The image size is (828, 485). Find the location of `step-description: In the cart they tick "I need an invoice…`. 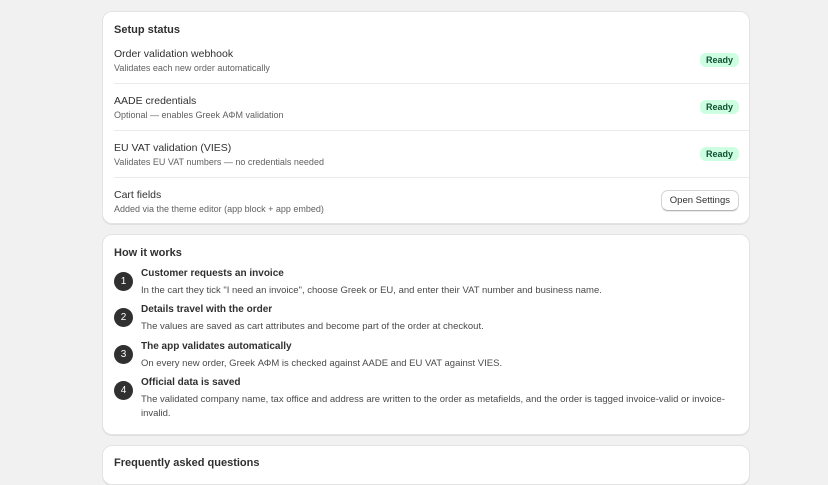

step-description: In the cart they tick "I need an invoice… is located at coordinates (371, 290).